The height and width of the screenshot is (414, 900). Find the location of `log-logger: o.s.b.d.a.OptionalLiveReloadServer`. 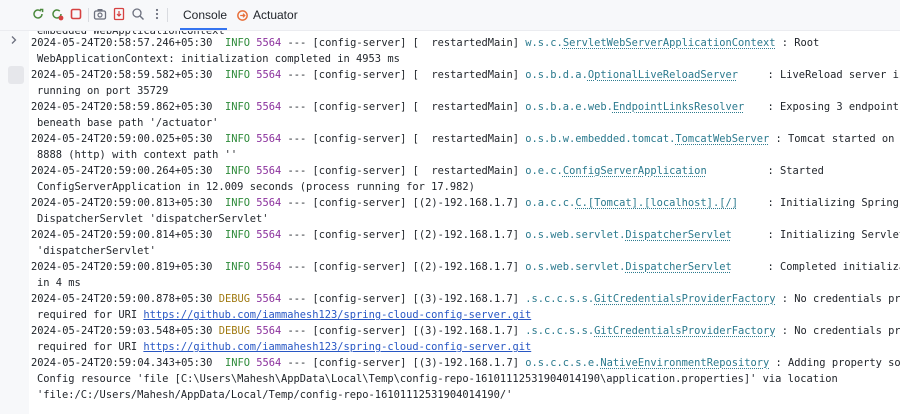

log-logger: o.s.b.d.a.OptionalLiveReloadServer is located at coordinates (643, 75).